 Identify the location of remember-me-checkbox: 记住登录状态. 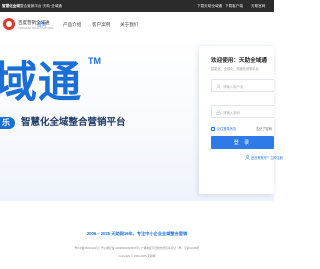
(223, 128).